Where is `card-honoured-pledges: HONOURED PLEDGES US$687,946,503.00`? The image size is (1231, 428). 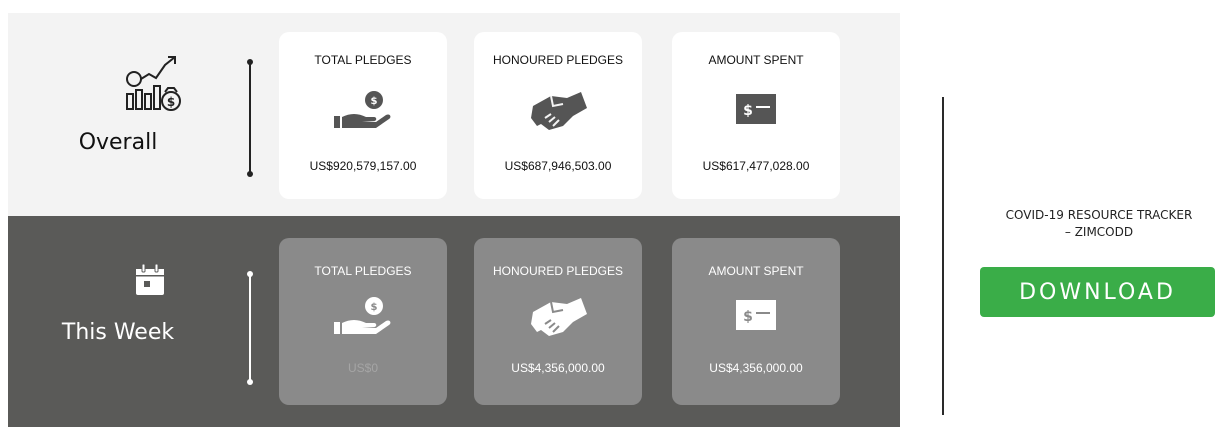
card-honoured-pledges: HONOURED PLEDGES US$687,946,503.00 is located at coordinates (558, 115).